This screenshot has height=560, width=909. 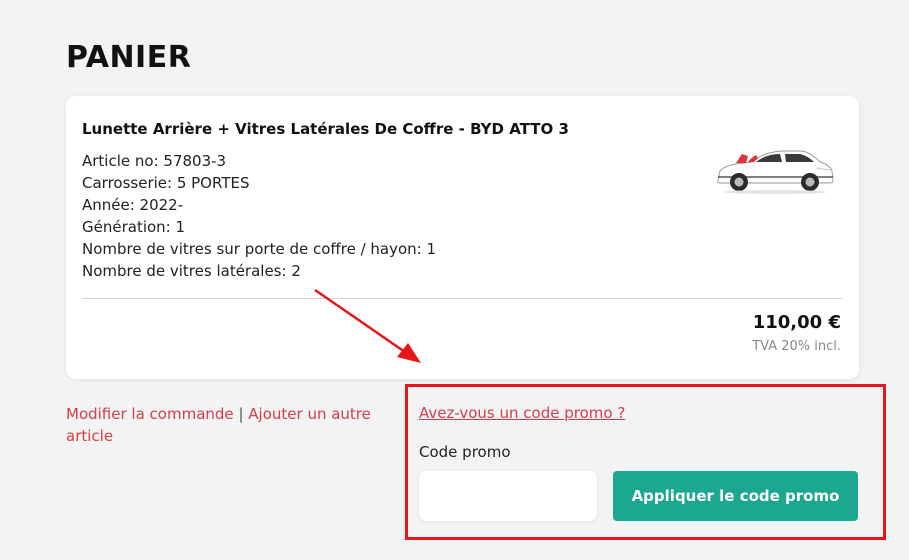 What do you see at coordinates (508, 496) in the screenshot?
I see `promo-code-input` at bounding box center [508, 496].